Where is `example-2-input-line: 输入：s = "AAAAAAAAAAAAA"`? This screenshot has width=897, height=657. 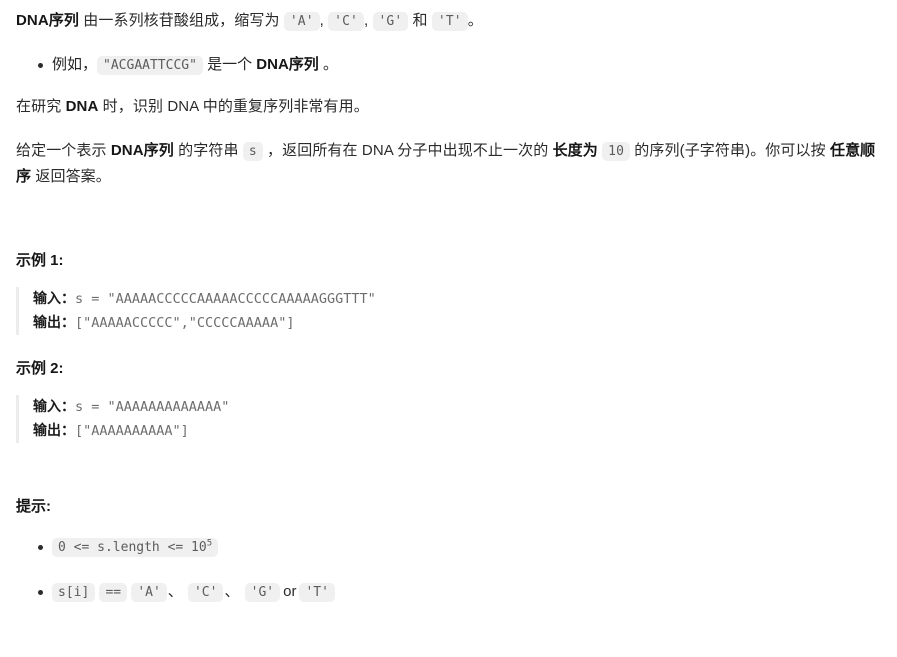 example-2-input-line: 输入：s = "AAAAAAAAAAAAA" is located at coordinates (457, 407).